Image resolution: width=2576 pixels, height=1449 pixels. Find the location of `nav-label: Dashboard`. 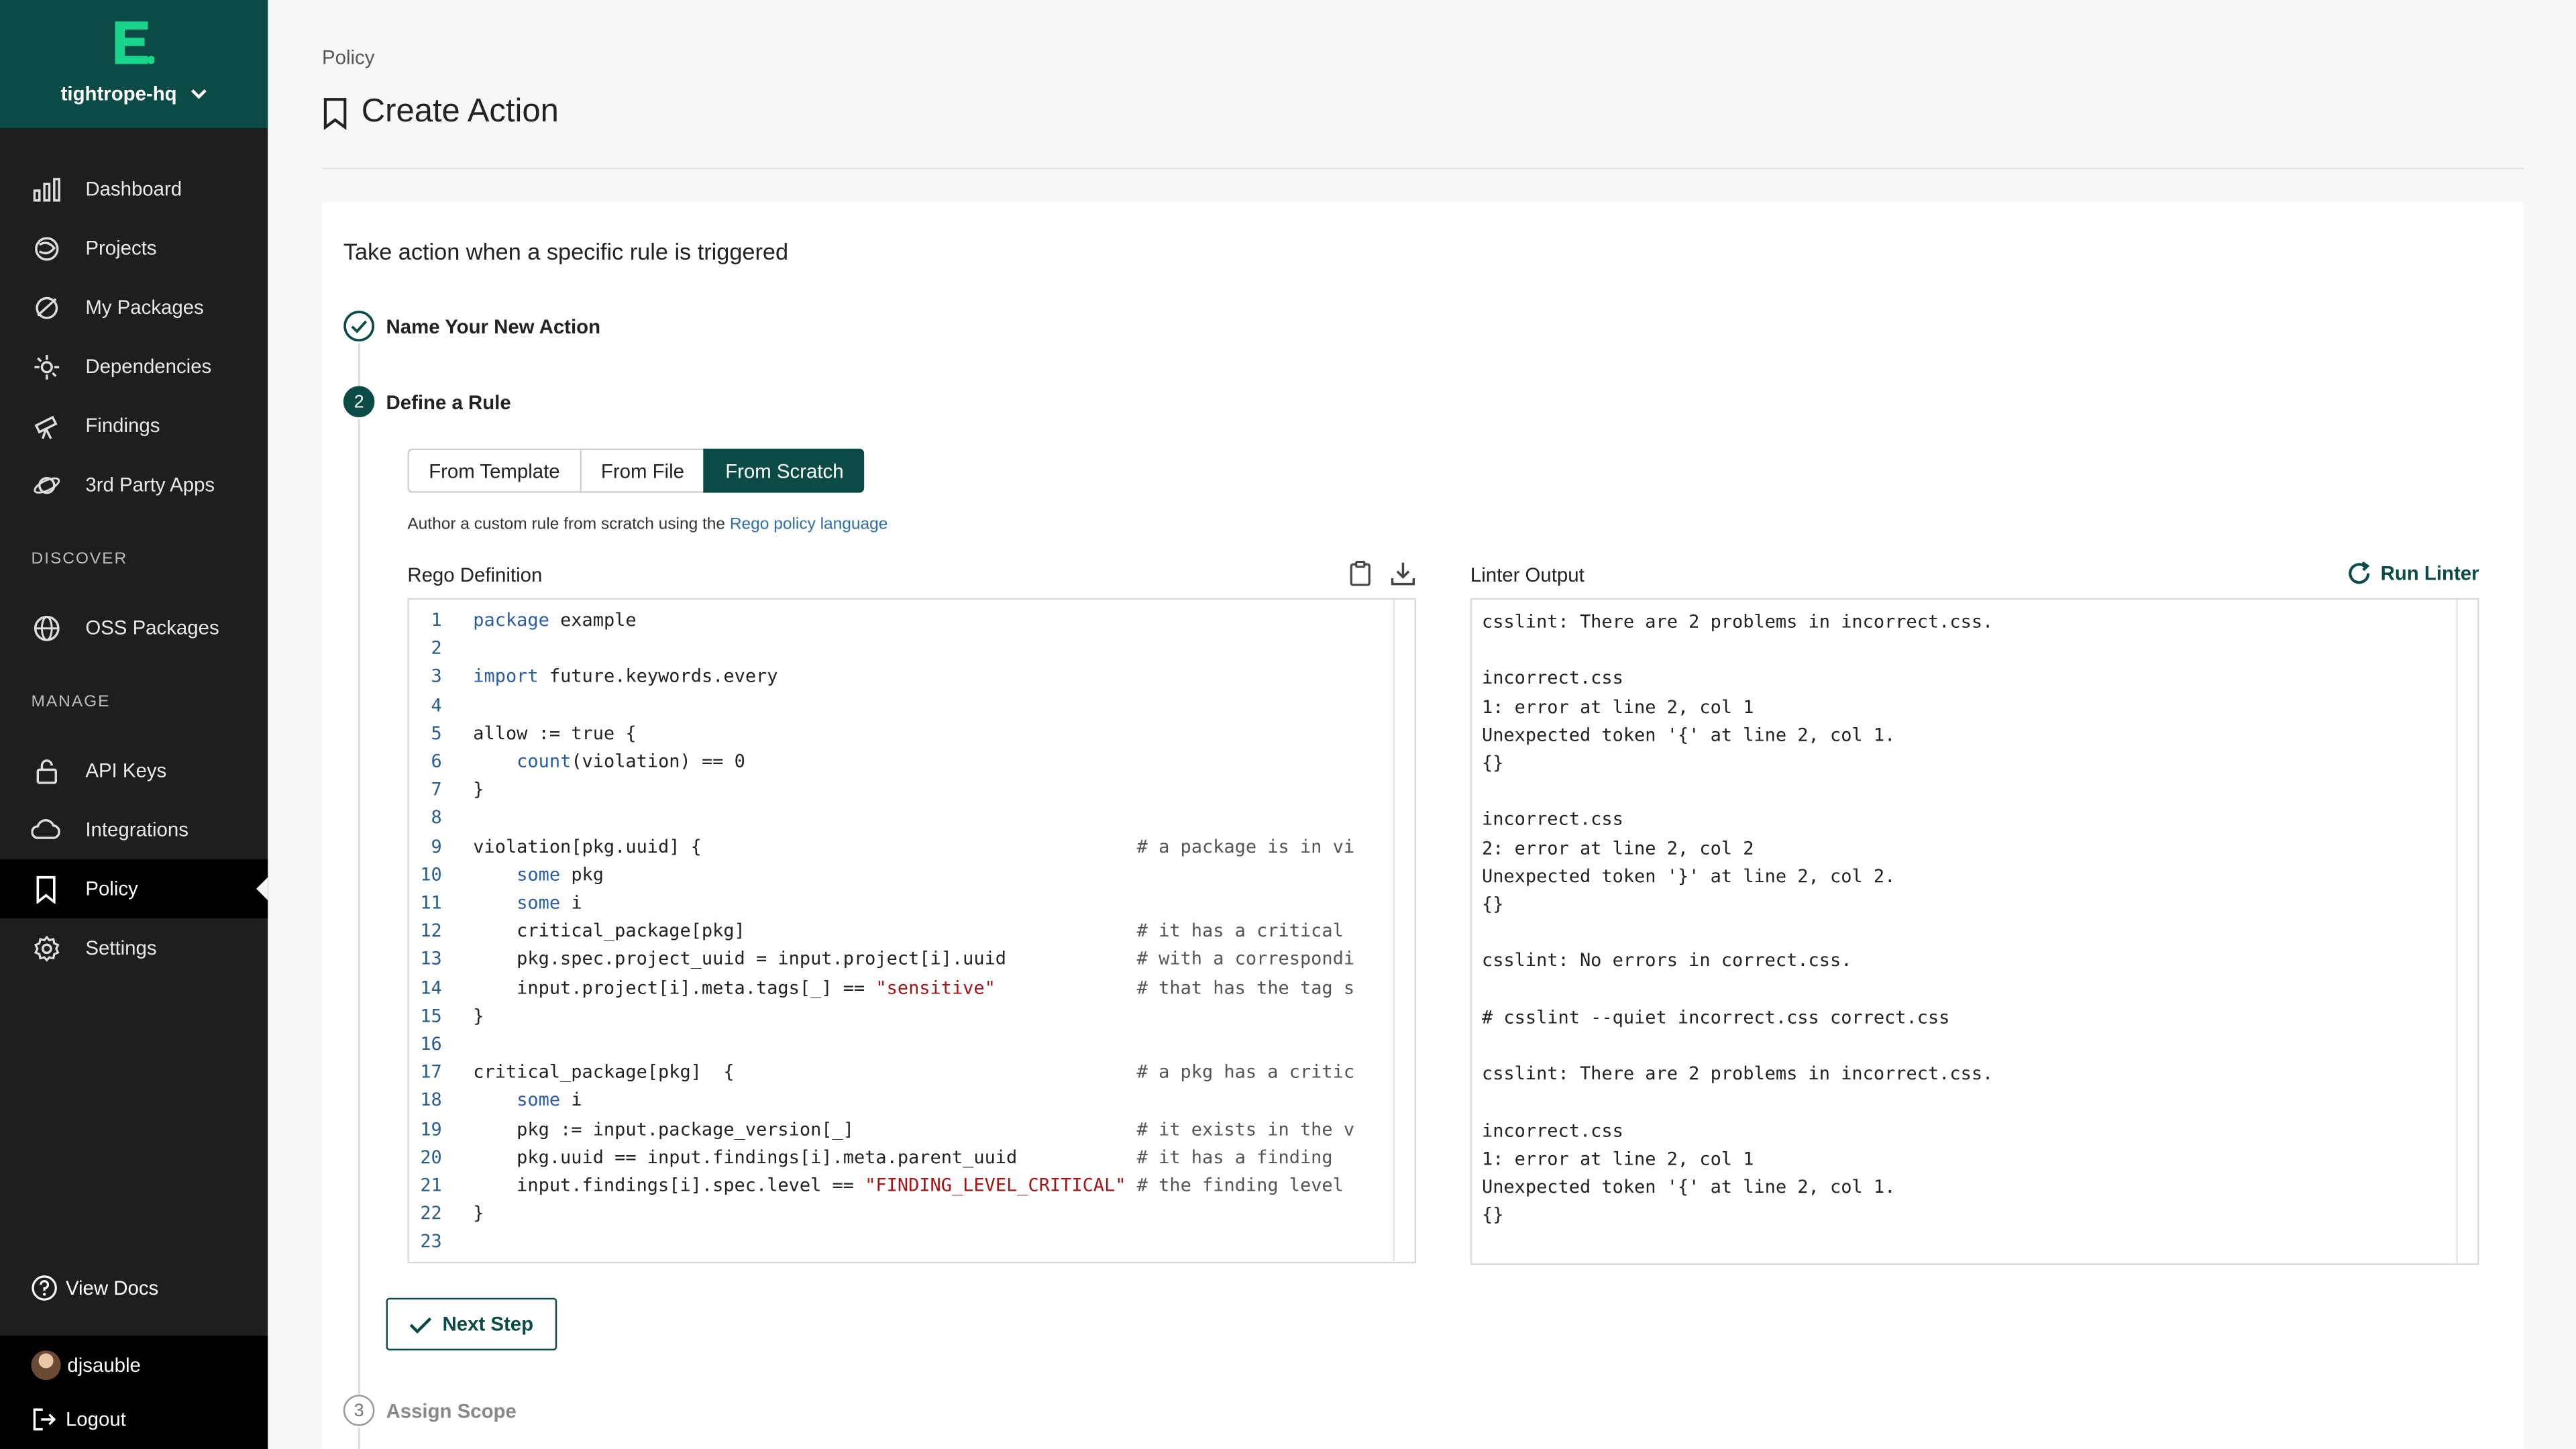

nav-label: Dashboard is located at coordinates (133, 189).